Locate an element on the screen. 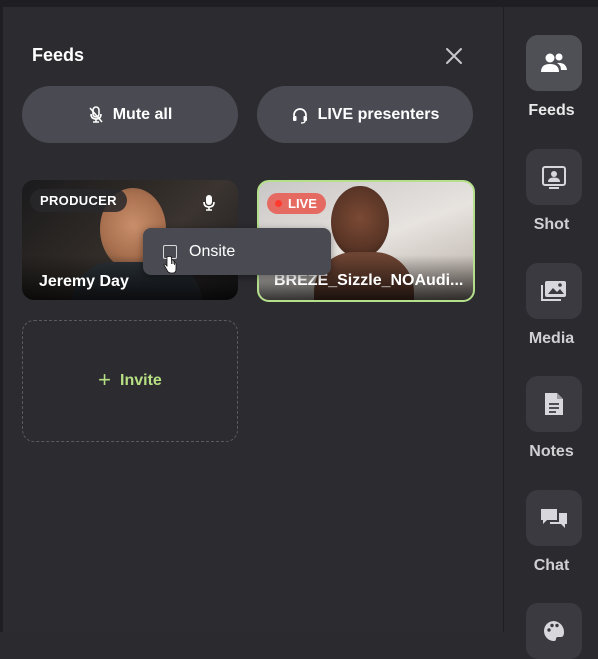 This screenshot has height=659, width=598. rail-item-palette is located at coordinates (551, 631).